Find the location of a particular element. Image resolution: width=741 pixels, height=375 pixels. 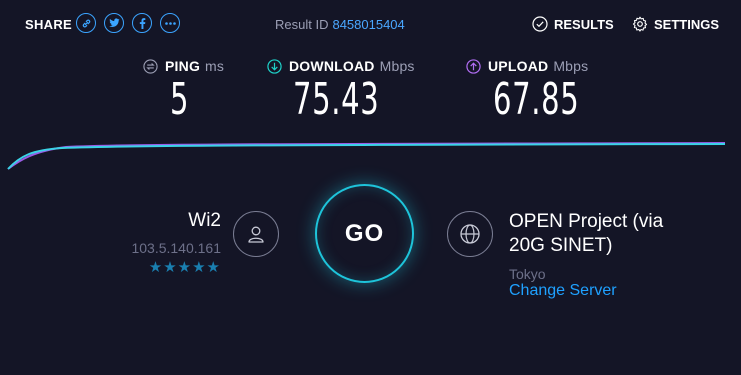

globe-icon is located at coordinates (470, 234).